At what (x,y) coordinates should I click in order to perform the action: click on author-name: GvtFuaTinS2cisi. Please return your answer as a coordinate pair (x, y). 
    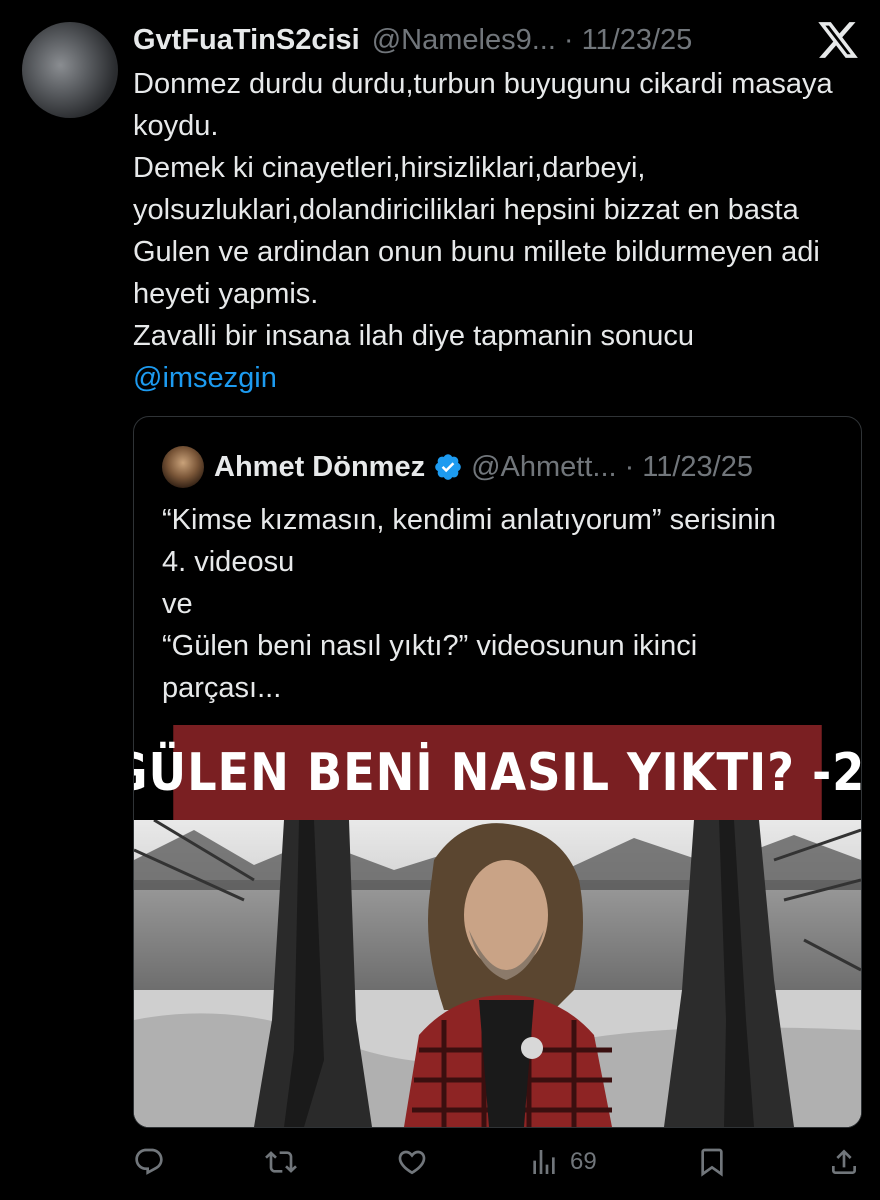
    Looking at the image, I should click on (246, 40).